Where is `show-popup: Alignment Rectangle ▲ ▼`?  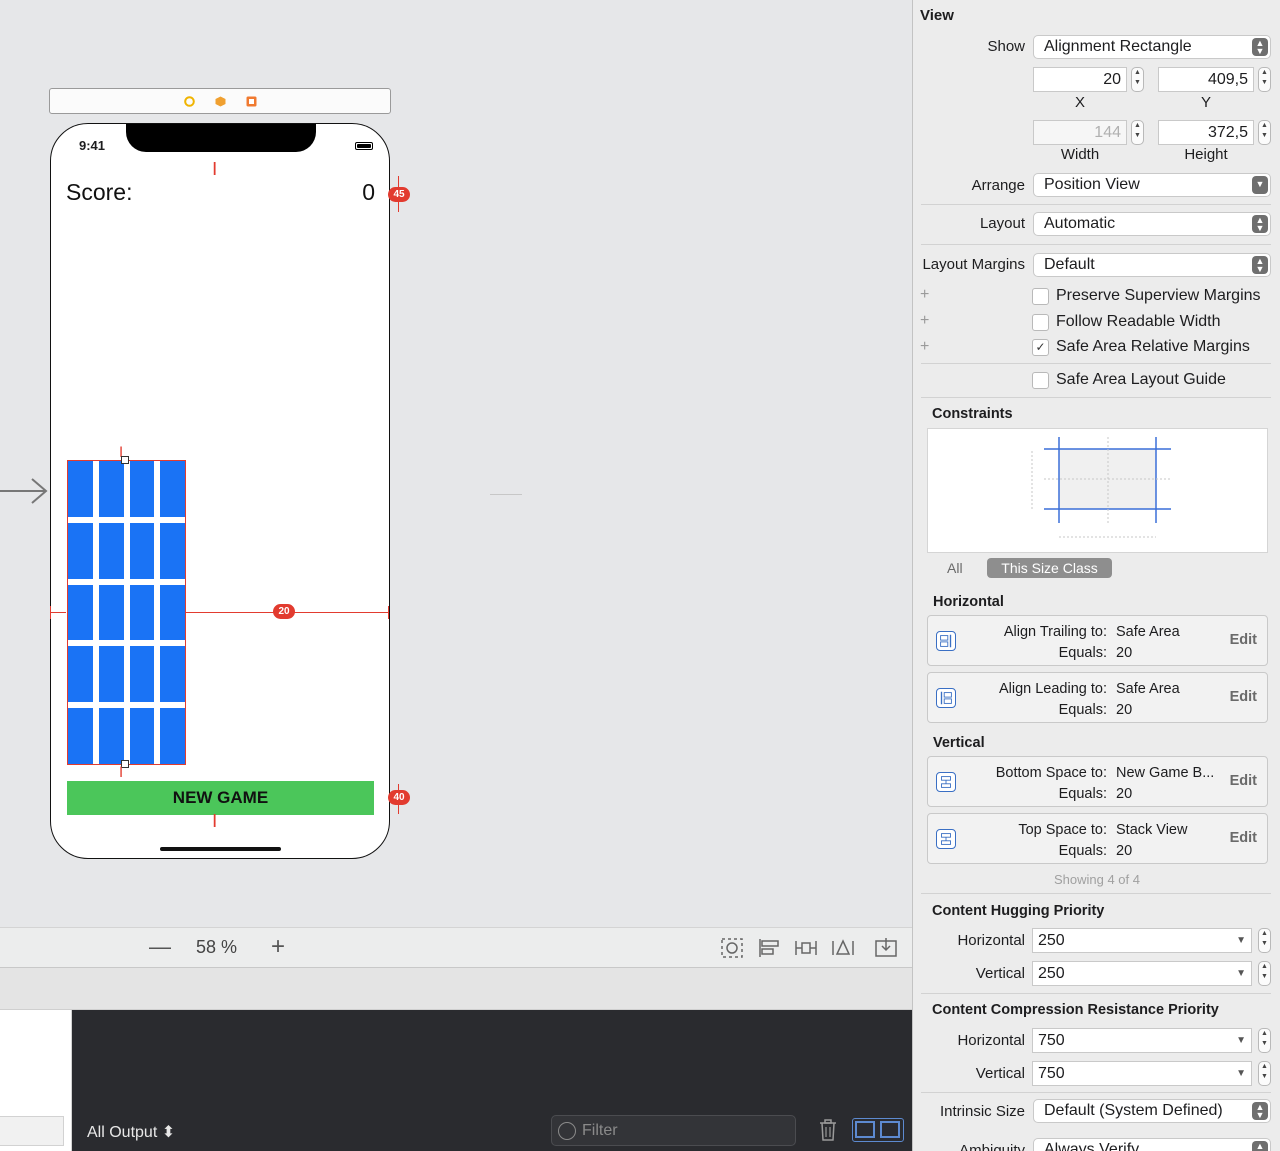
show-popup: Alignment Rectangle ▲ ▼ is located at coordinates (1152, 47).